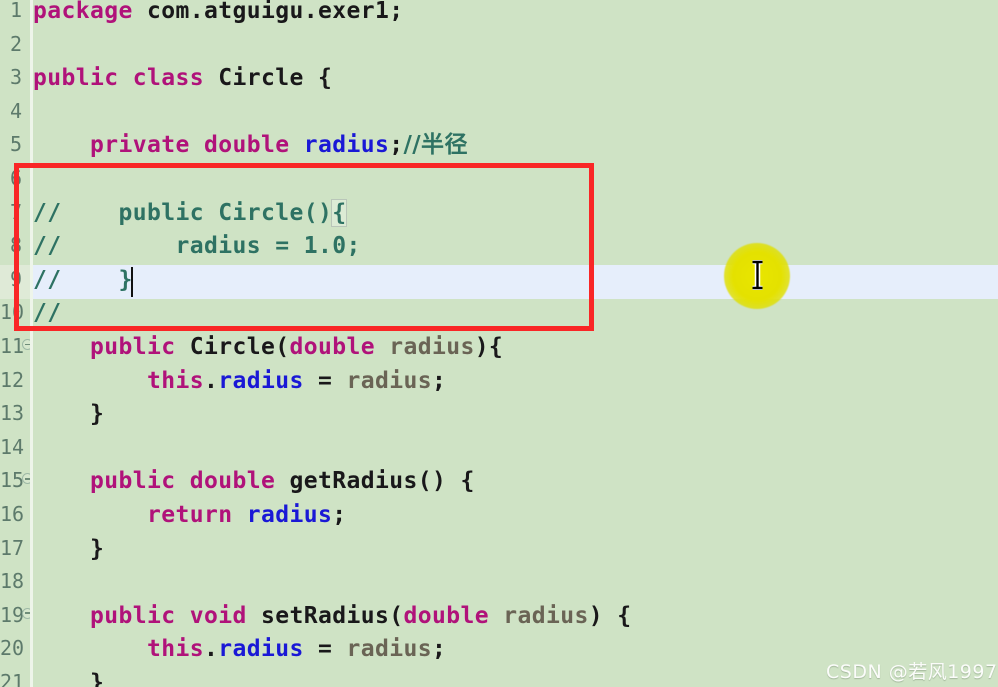 The image size is (998, 687). What do you see at coordinates (12, 346) in the screenshot?
I see `line-number: 11` at bounding box center [12, 346].